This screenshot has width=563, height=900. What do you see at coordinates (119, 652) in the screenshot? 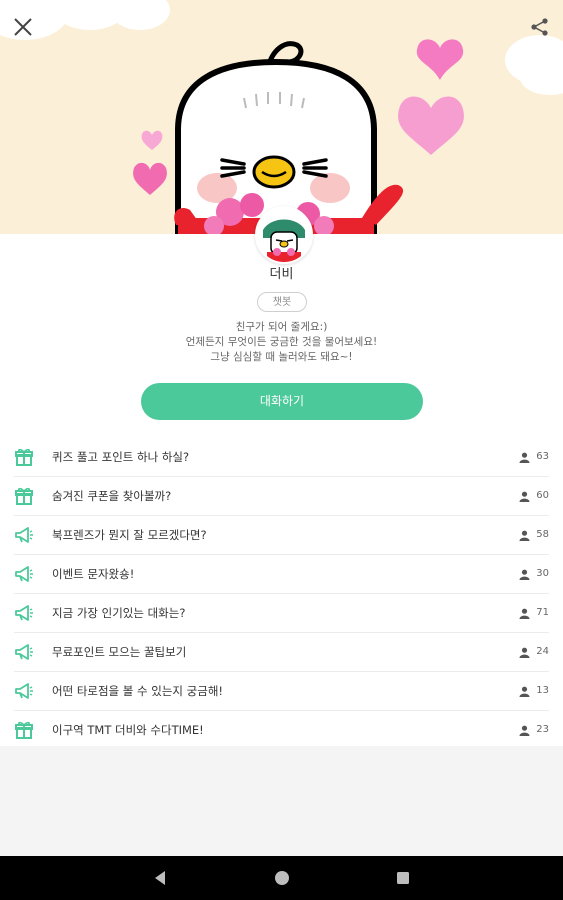
I see `topic-label: 무료포인트 모으는 꿀팁보기` at bounding box center [119, 652].